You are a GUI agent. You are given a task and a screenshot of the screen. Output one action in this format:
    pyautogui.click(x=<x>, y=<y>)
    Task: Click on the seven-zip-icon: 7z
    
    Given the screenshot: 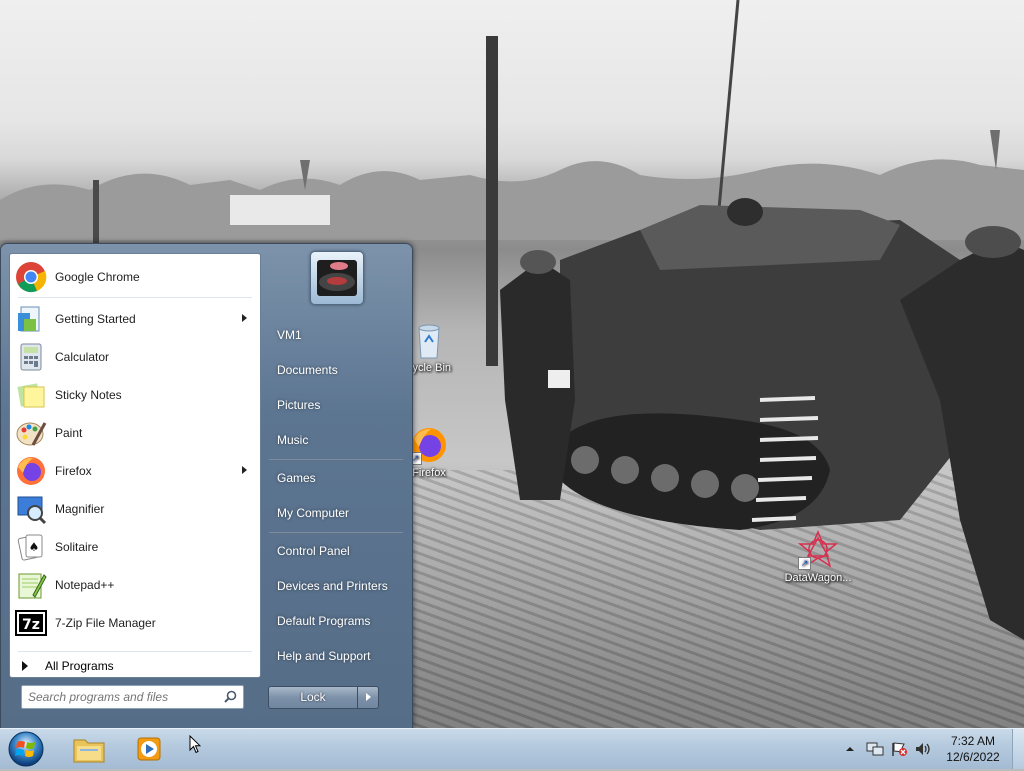 What is the action you would take?
    pyautogui.click(x=31, y=623)
    